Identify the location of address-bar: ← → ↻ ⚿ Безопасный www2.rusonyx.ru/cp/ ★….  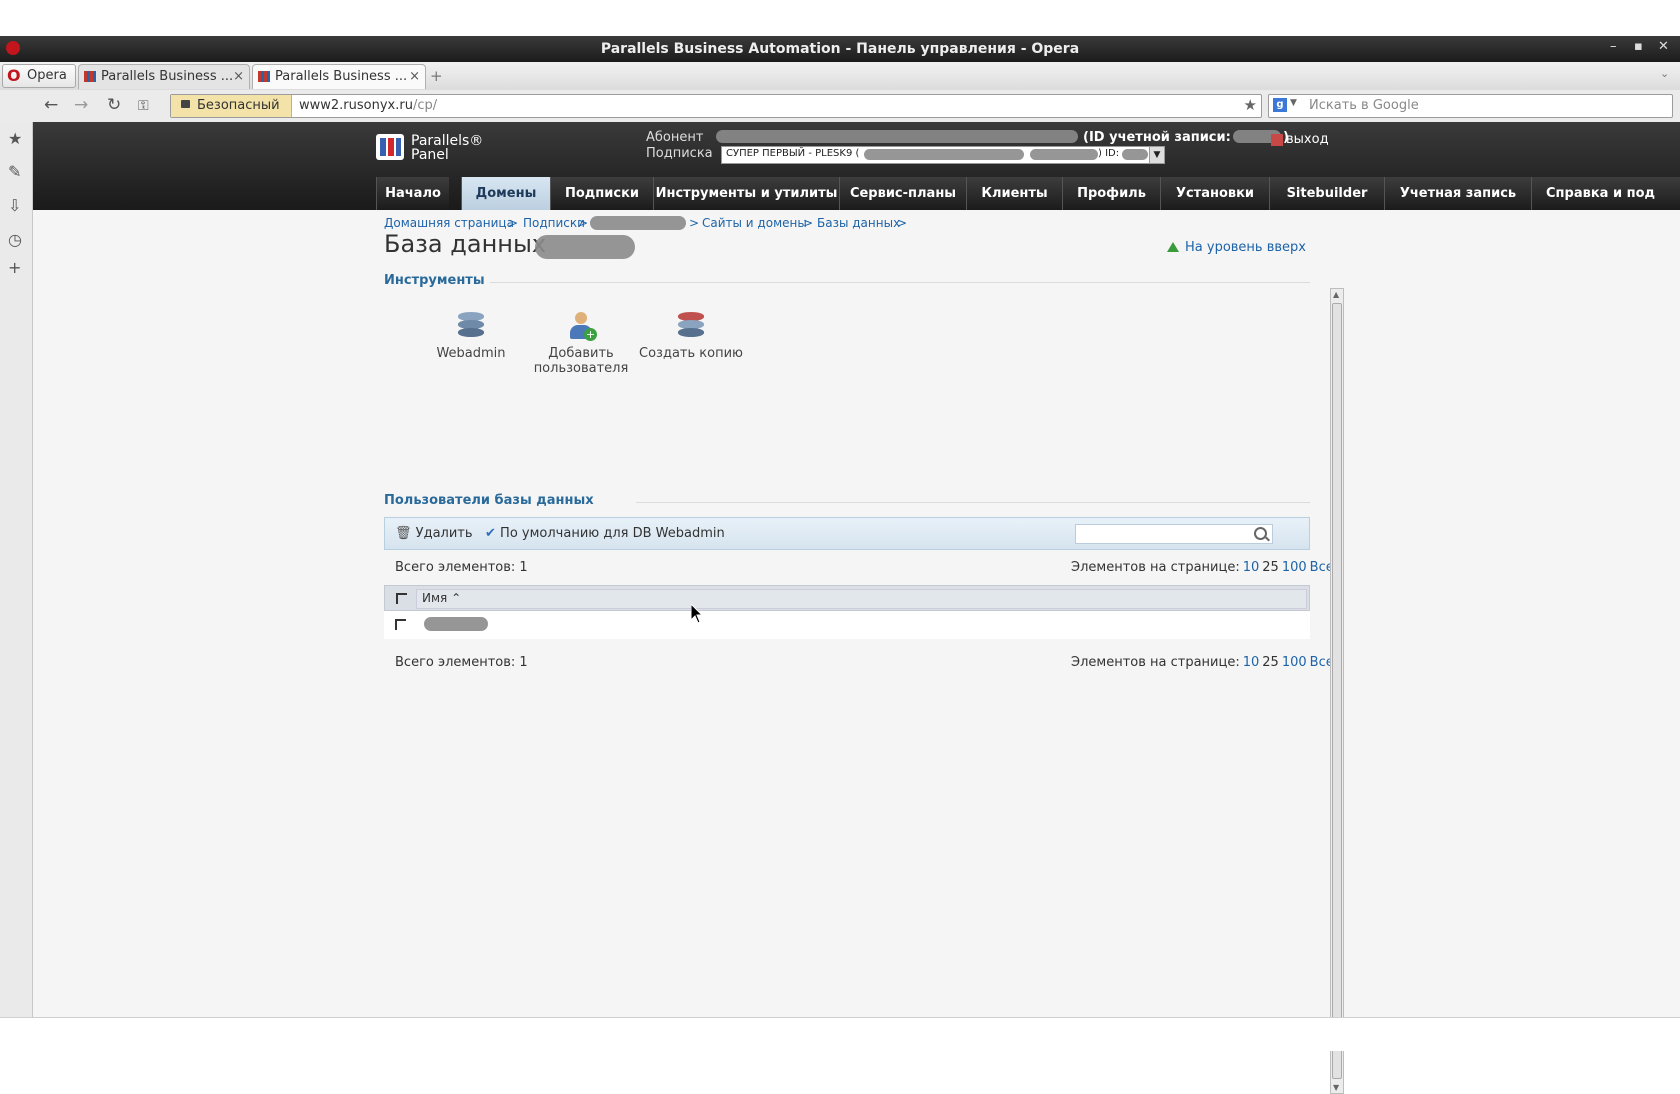
(840, 106).